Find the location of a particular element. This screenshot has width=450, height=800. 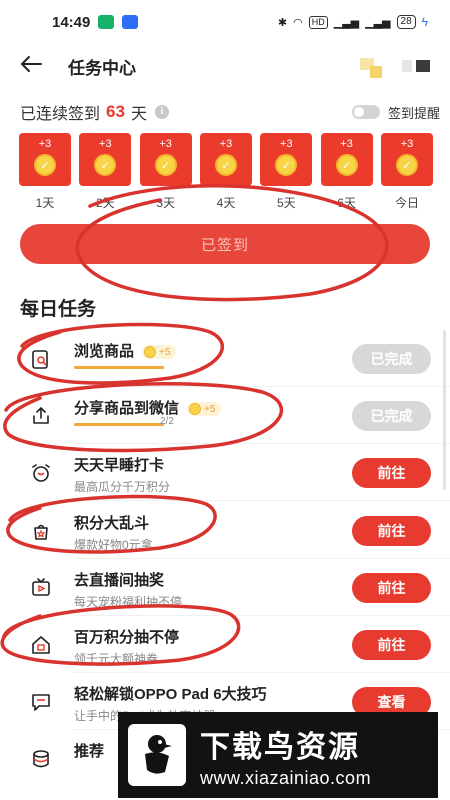

task-title: 分享商品到微信 +5 is located at coordinates (148, 407).